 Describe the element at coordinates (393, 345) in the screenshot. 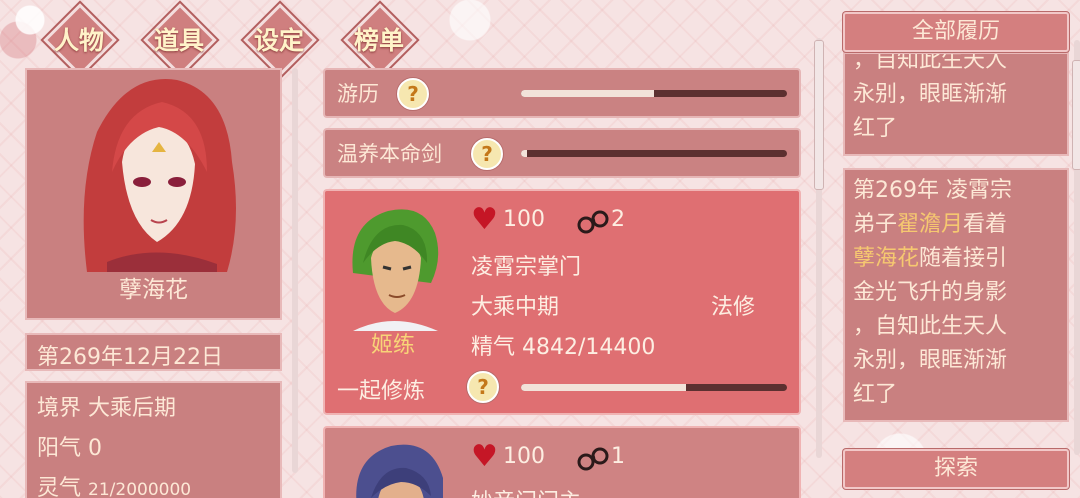

I see `disciple-name: 姬练` at that location.